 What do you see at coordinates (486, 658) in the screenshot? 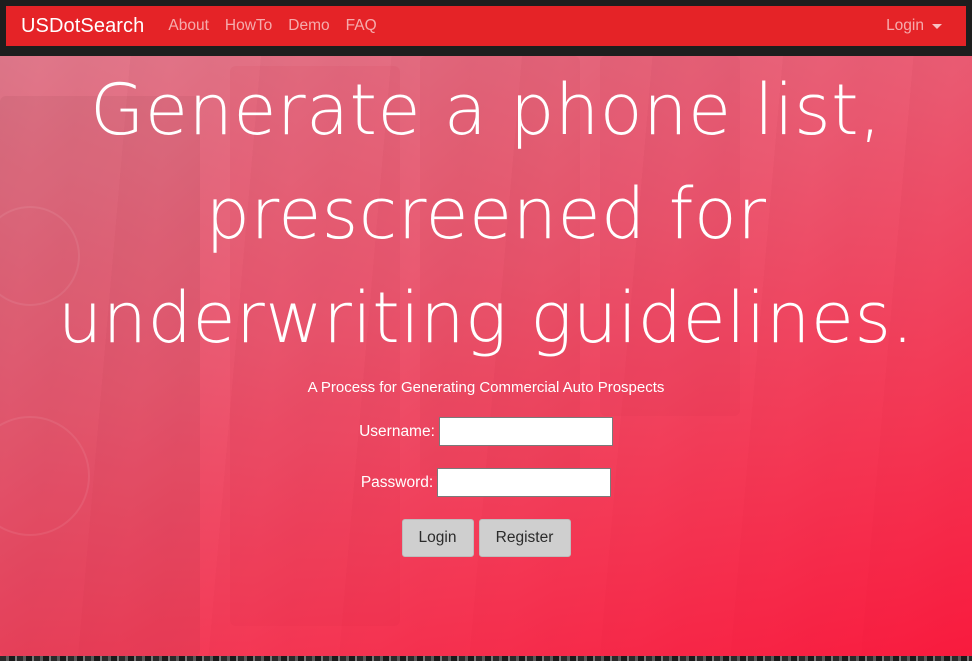
I see `bottom-strip` at bounding box center [486, 658].